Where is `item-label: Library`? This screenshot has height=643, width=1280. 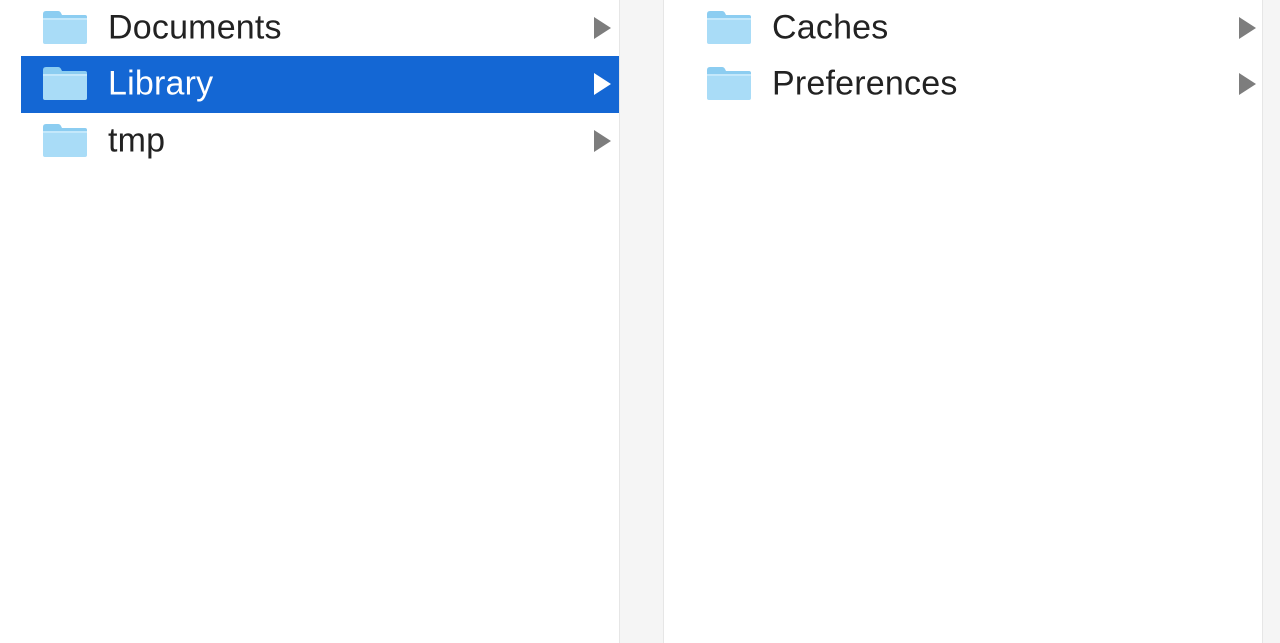
item-label: Library is located at coordinates (161, 83).